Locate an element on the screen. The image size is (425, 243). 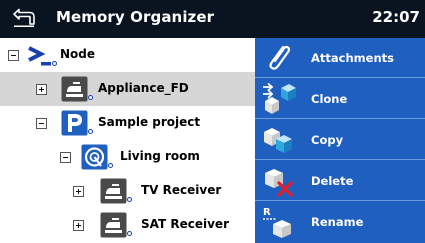
node-prompt-icon is located at coordinates (39, 56).